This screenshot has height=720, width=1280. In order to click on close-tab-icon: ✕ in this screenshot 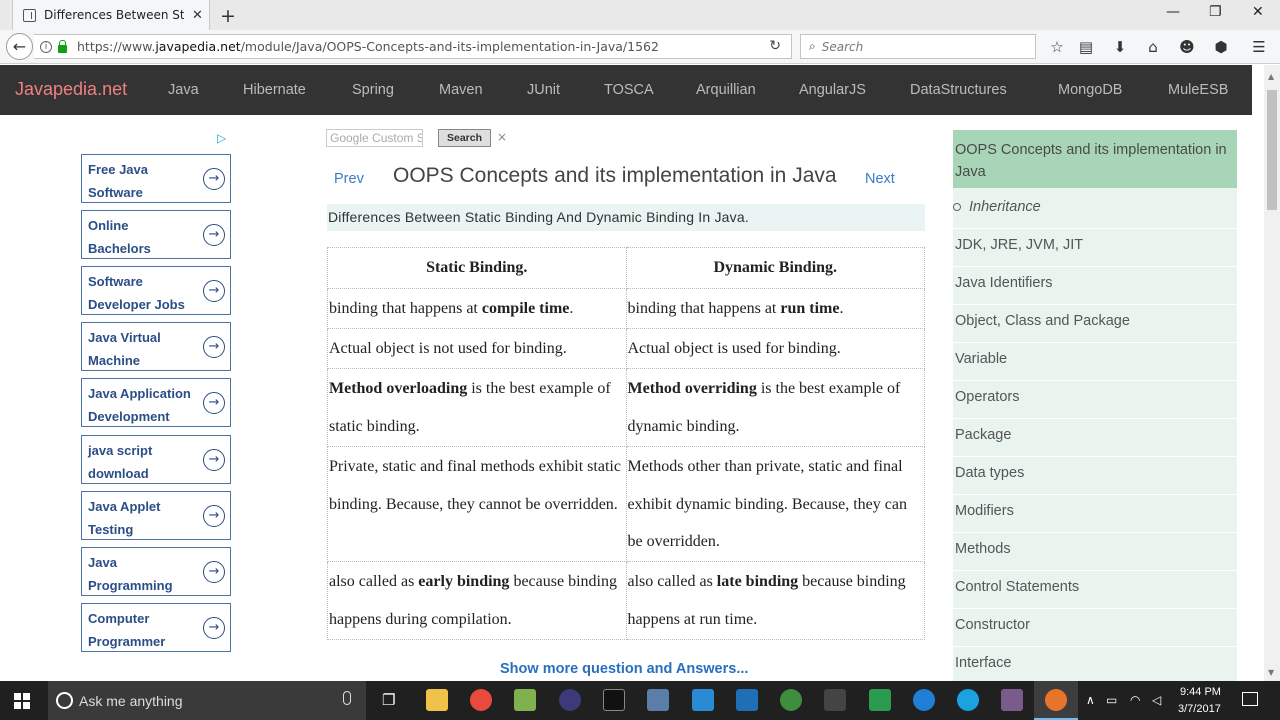, I will do `click(197, 15)`.